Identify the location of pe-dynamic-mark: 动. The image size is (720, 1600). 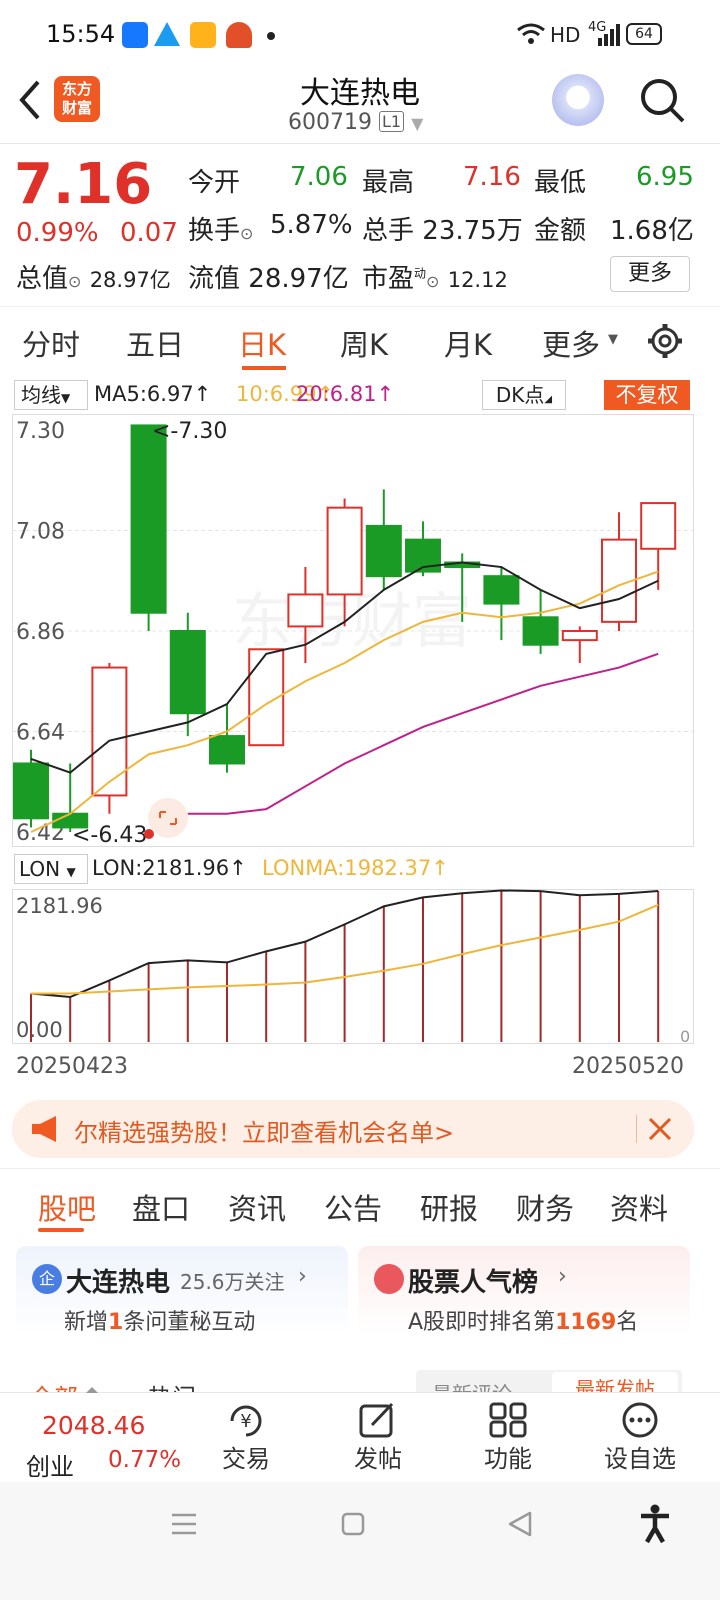
(420, 273).